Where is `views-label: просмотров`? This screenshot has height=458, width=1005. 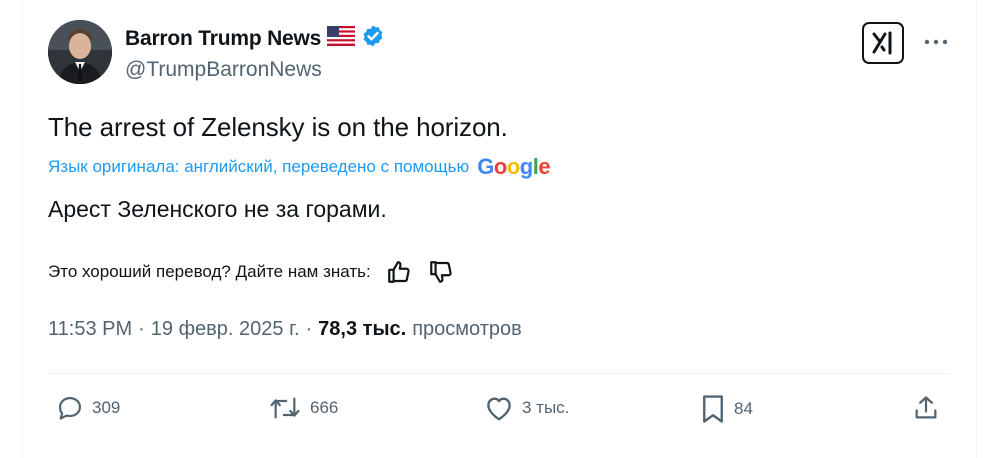
views-label: просмотров is located at coordinates (467, 329).